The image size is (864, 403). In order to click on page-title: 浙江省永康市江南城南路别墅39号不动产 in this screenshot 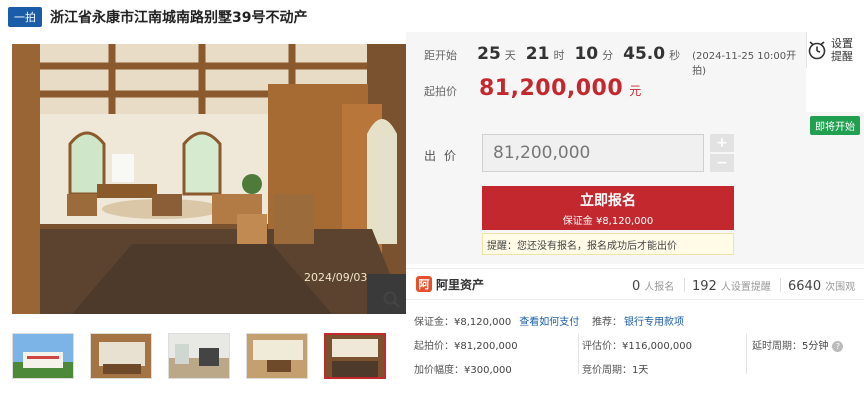, I will do `click(179, 18)`.